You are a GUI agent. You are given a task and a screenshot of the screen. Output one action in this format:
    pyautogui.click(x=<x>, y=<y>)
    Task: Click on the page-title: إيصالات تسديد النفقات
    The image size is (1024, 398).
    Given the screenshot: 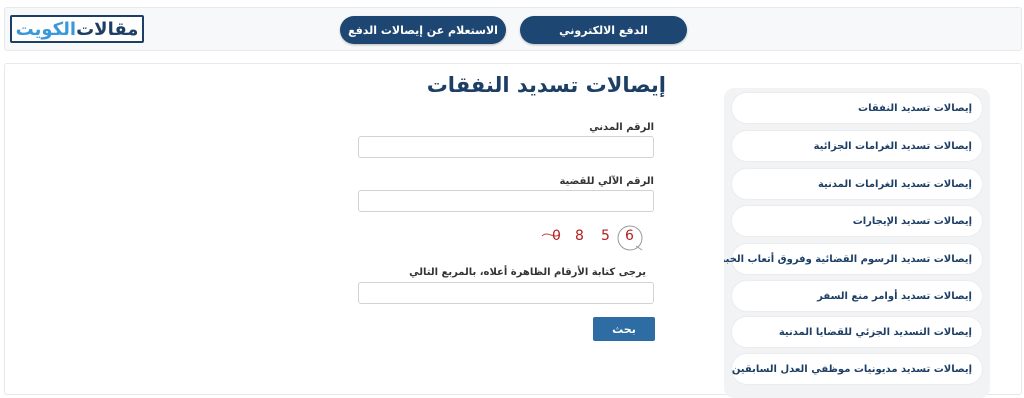 What is the action you would take?
    pyautogui.click(x=546, y=85)
    